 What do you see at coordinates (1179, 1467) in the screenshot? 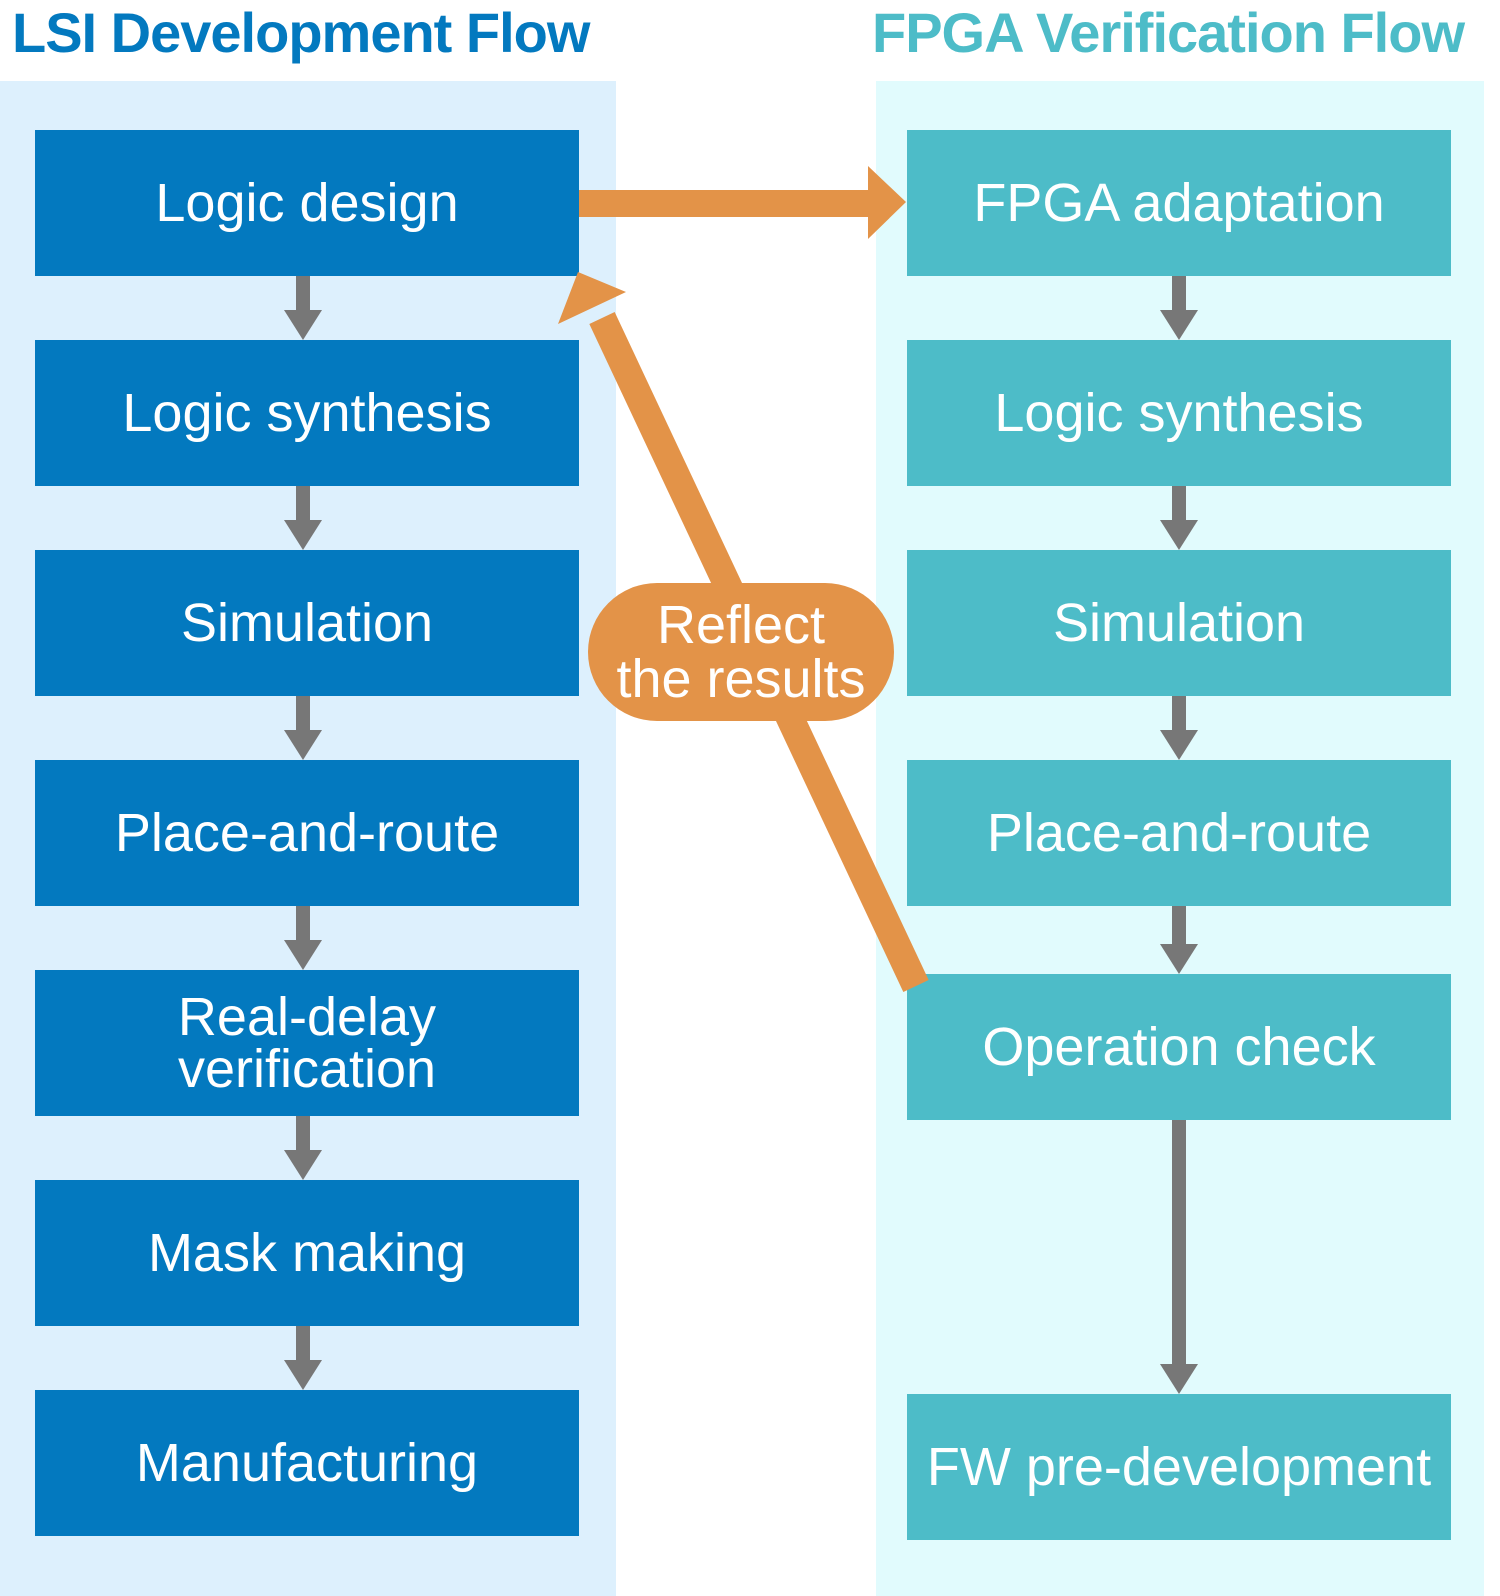
I see `fpga-step-fw-pre-development: FW pre-development` at bounding box center [1179, 1467].